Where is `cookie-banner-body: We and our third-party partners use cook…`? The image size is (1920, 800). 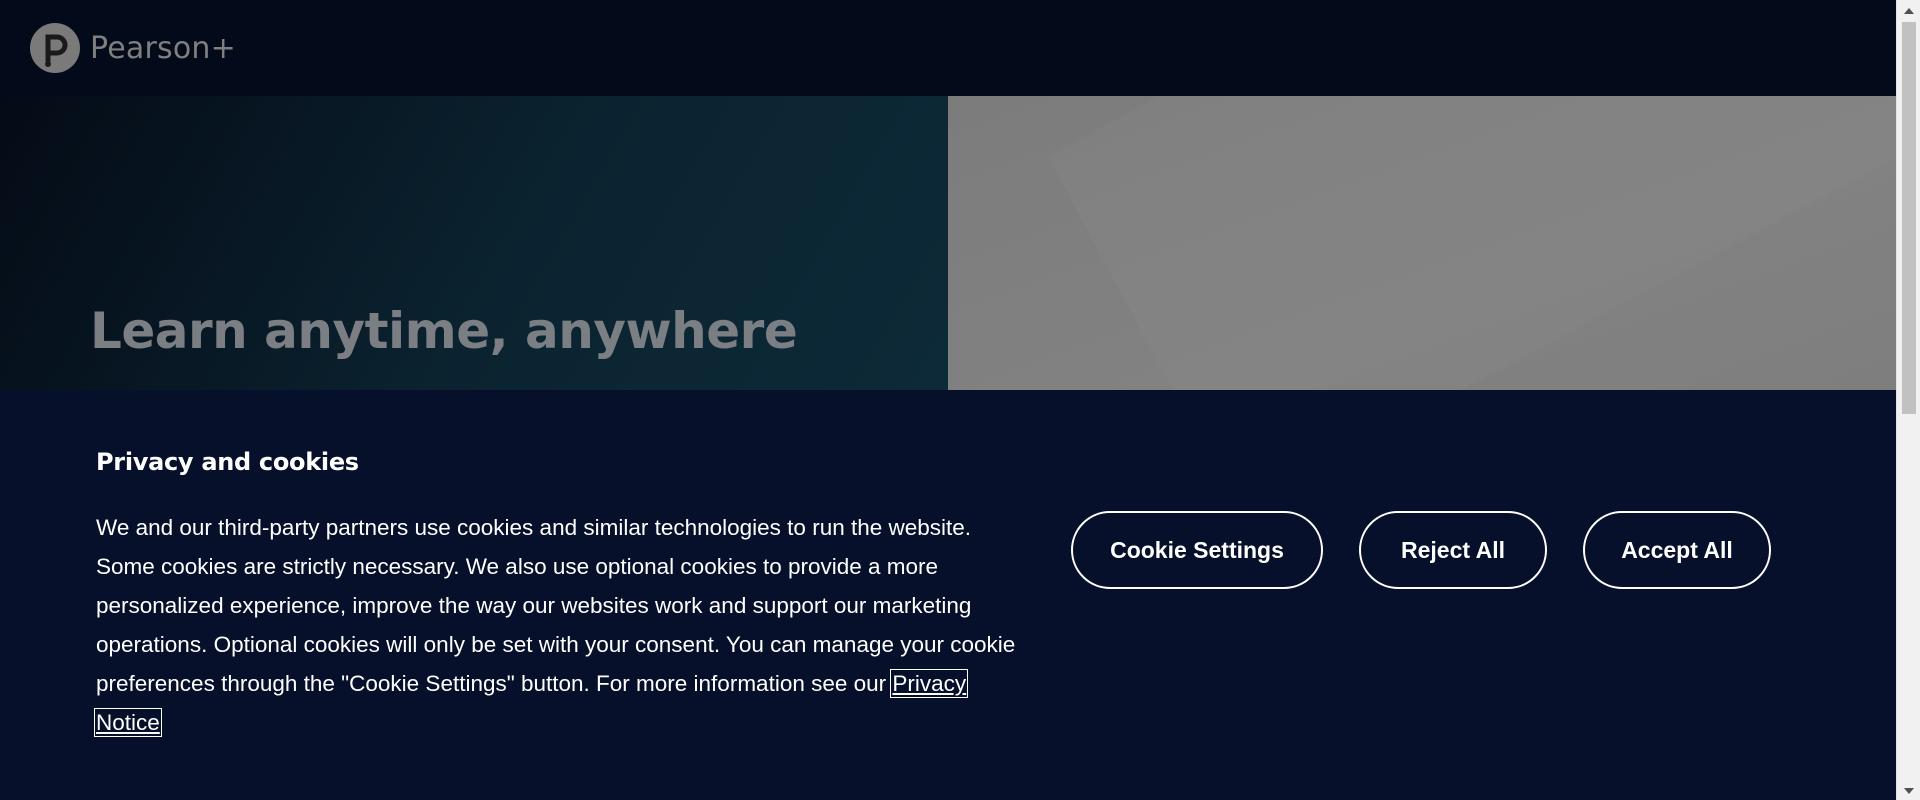
cookie-banner-body: We and our third-party partners use cook… is located at coordinates (556, 605).